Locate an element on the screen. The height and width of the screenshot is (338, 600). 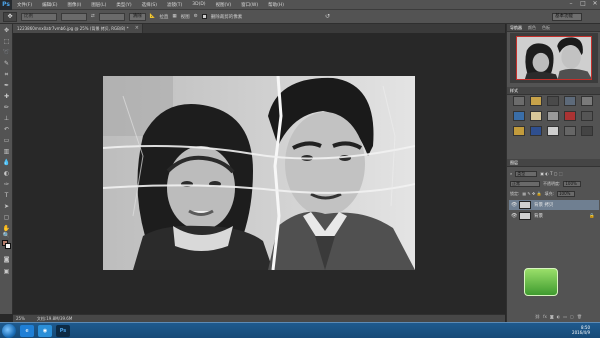
navigator-preview is located at coordinates (554, 58).